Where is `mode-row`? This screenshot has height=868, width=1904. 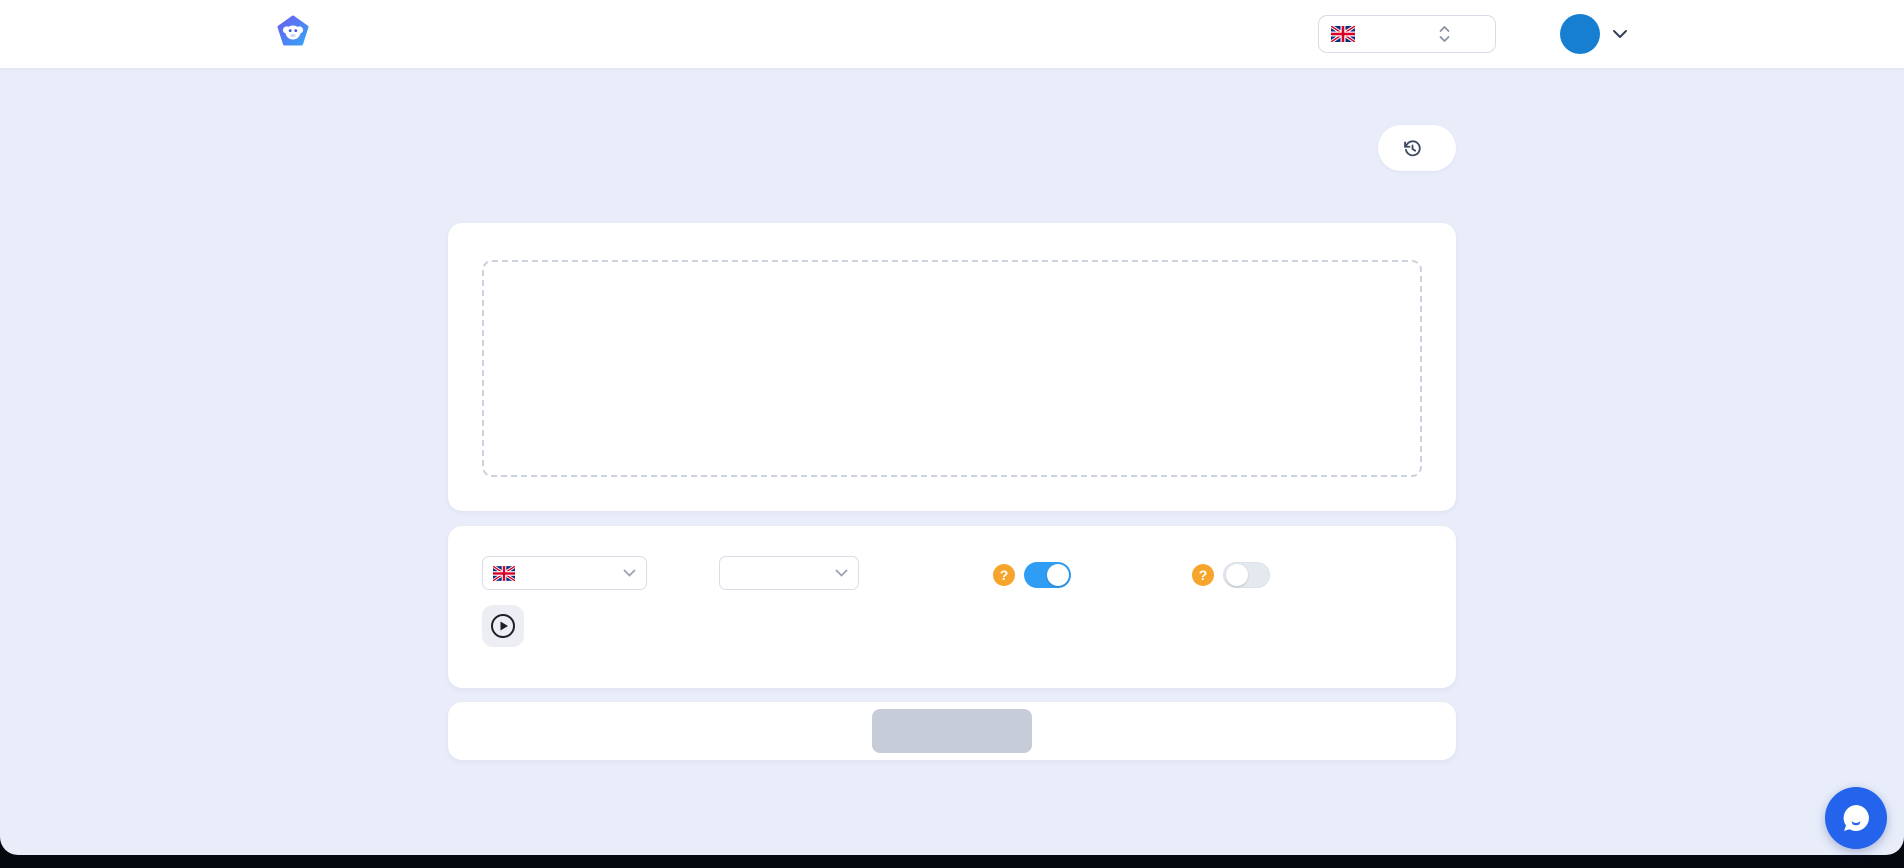
mode-row is located at coordinates (952, 148).